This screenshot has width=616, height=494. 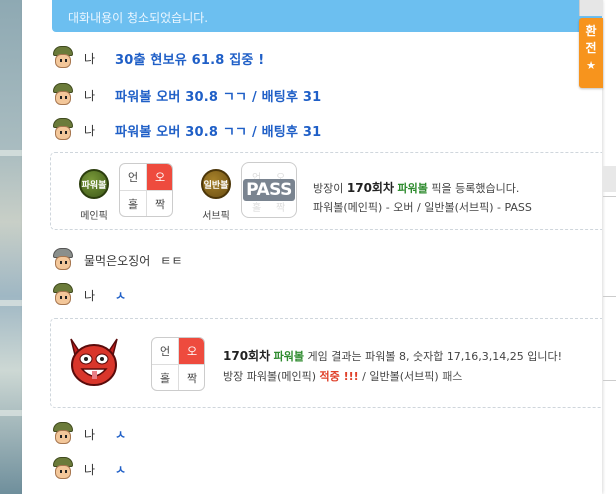 What do you see at coordinates (178, 364) in the screenshot?
I see `result-grid: 언 오 홀 짝` at bounding box center [178, 364].